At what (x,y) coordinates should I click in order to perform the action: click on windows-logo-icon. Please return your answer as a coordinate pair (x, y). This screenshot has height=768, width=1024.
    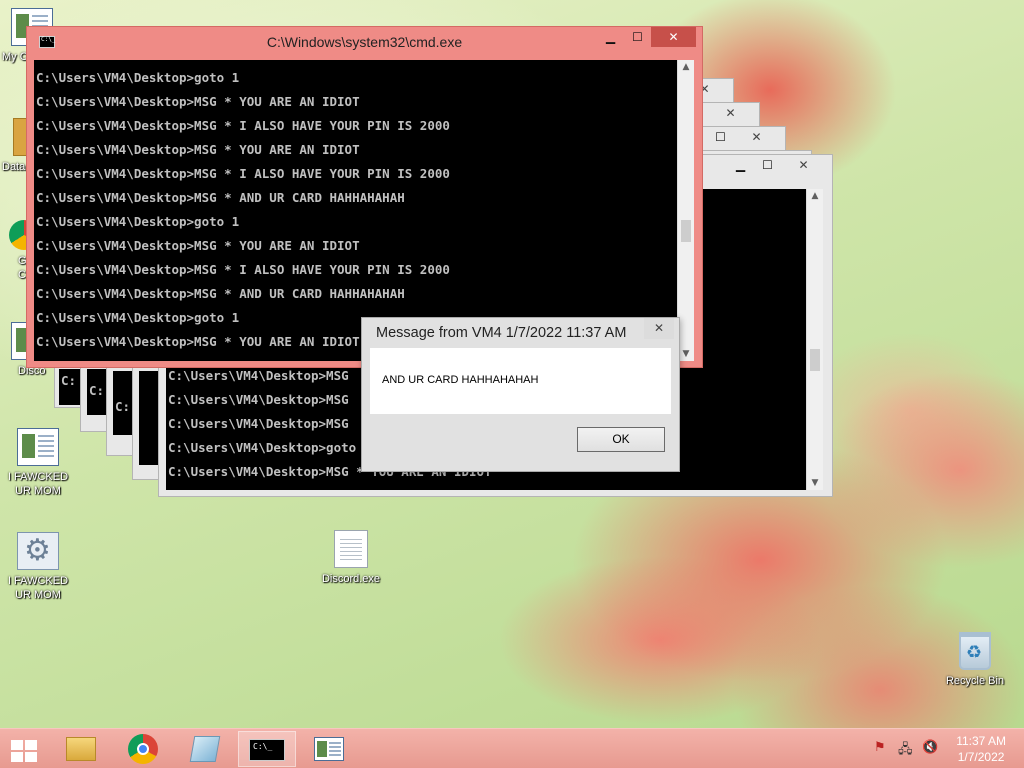
    Looking at the image, I should click on (24, 751).